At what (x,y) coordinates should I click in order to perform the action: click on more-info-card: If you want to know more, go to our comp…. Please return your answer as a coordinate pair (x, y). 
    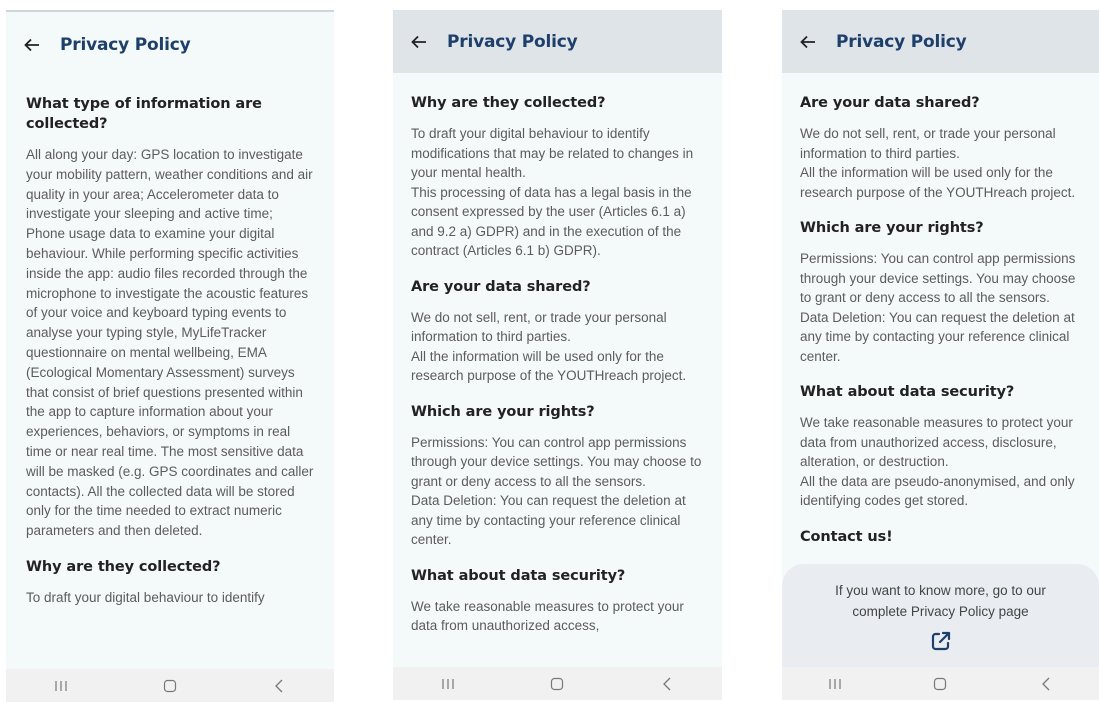
    Looking at the image, I should click on (940, 615).